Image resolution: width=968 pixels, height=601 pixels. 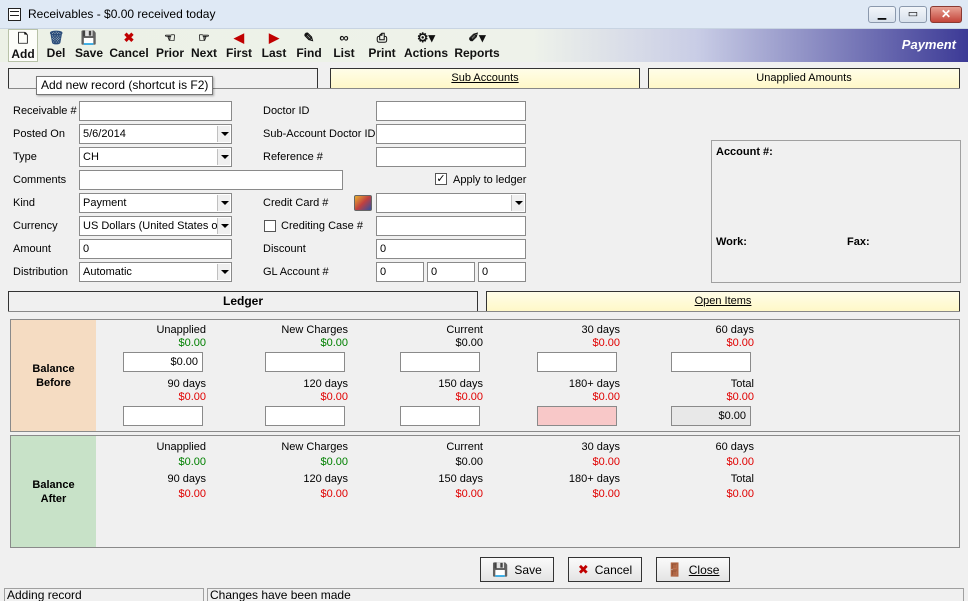 I want to click on balance-after-label: Balance After, so click(x=53, y=491).